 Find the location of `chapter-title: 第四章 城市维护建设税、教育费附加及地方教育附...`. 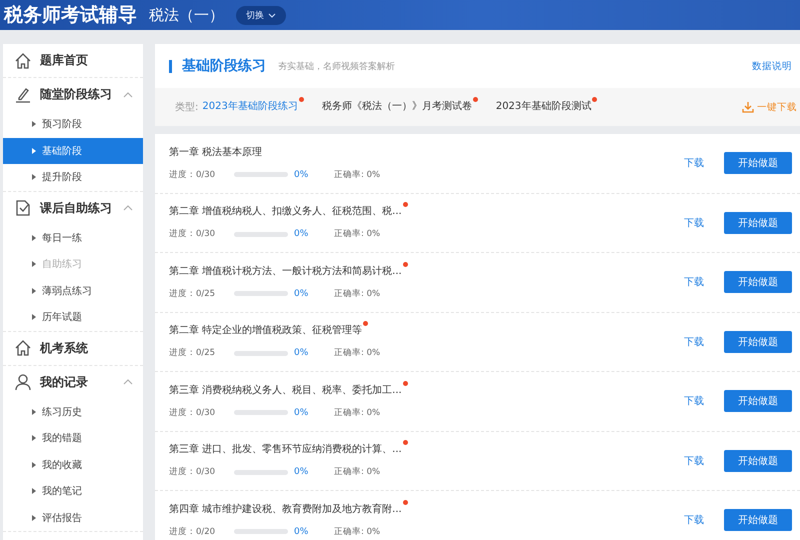

chapter-title: 第四章 城市维护建设税、教育费附加及地方教育附... is located at coordinates (285, 509).